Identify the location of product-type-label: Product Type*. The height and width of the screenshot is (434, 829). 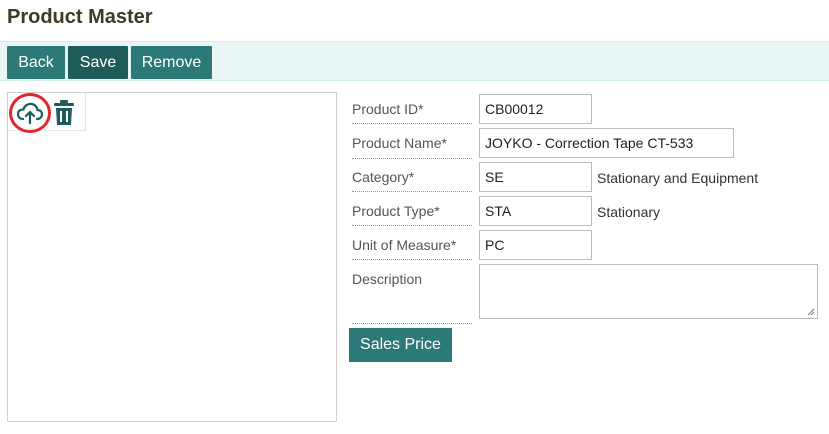
(412, 214).